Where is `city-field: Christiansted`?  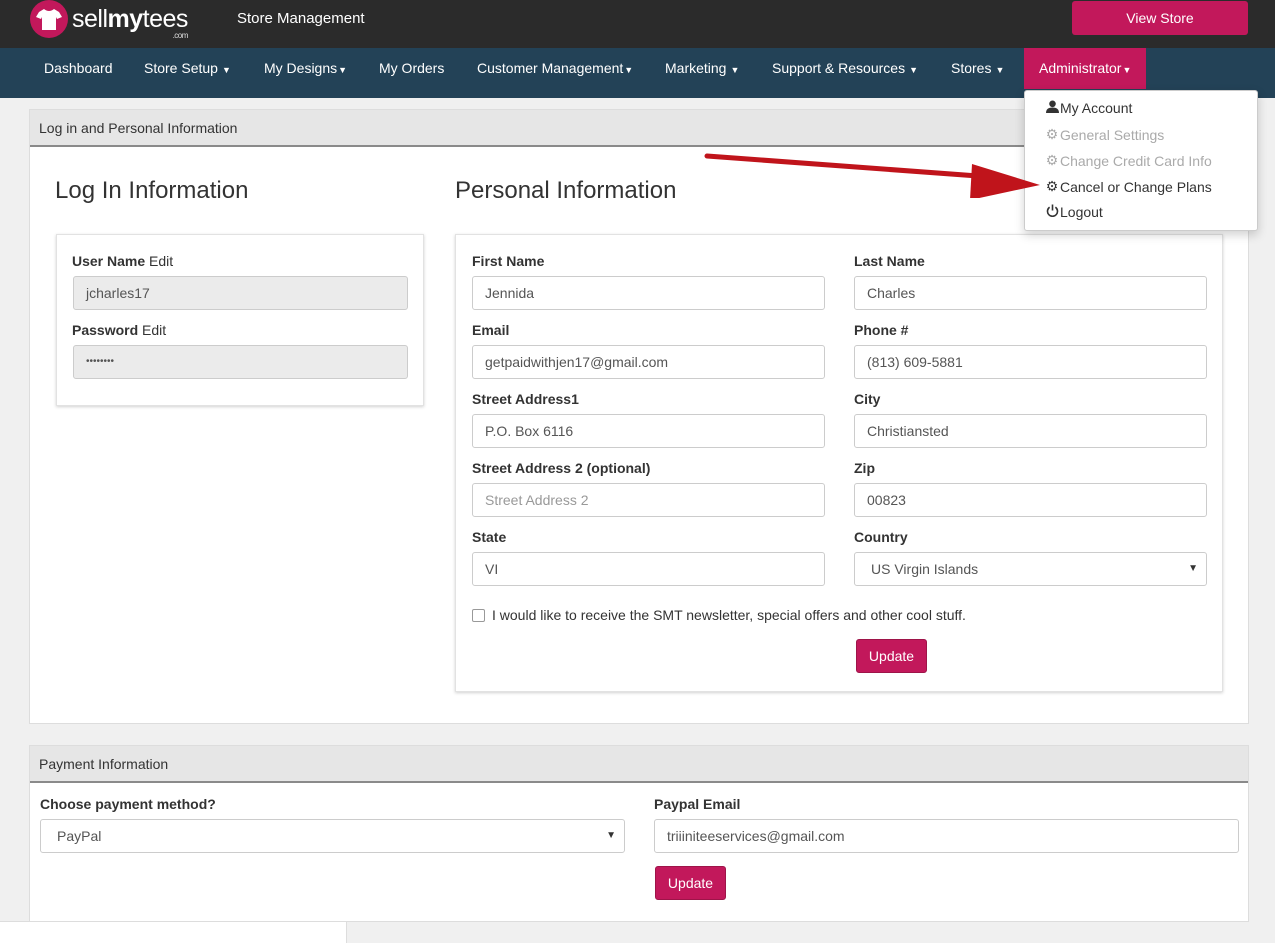
city-field: Christiansted is located at coordinates (1030, 431).